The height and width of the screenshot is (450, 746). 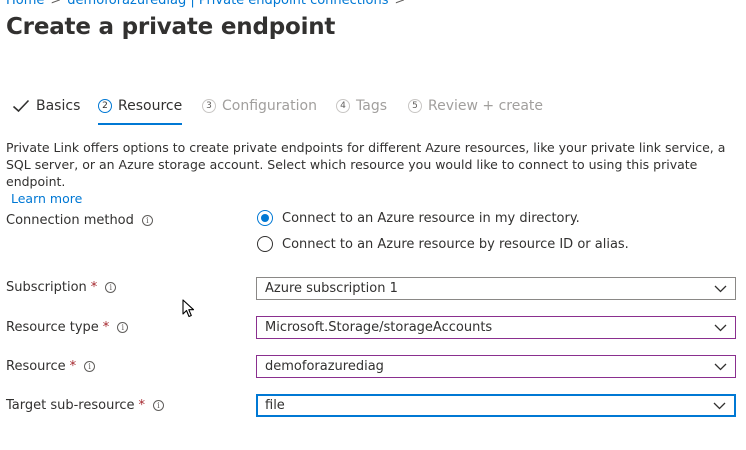 What do you see at coordinates (46, 198) in the screenshot?
I see `learn-more-link: Learn more` at bounding box center [46, 198].